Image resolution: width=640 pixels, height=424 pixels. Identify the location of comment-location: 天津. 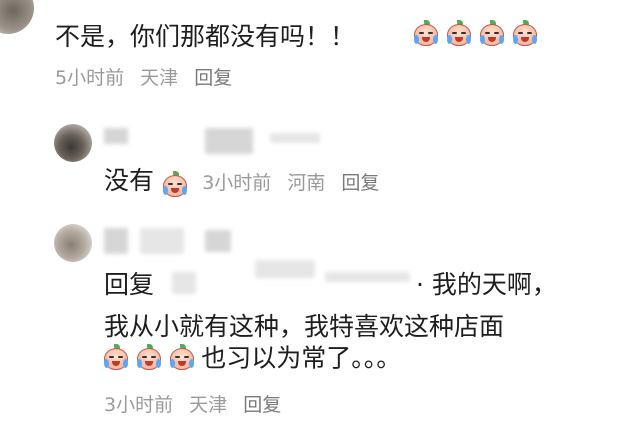
(159, 78).